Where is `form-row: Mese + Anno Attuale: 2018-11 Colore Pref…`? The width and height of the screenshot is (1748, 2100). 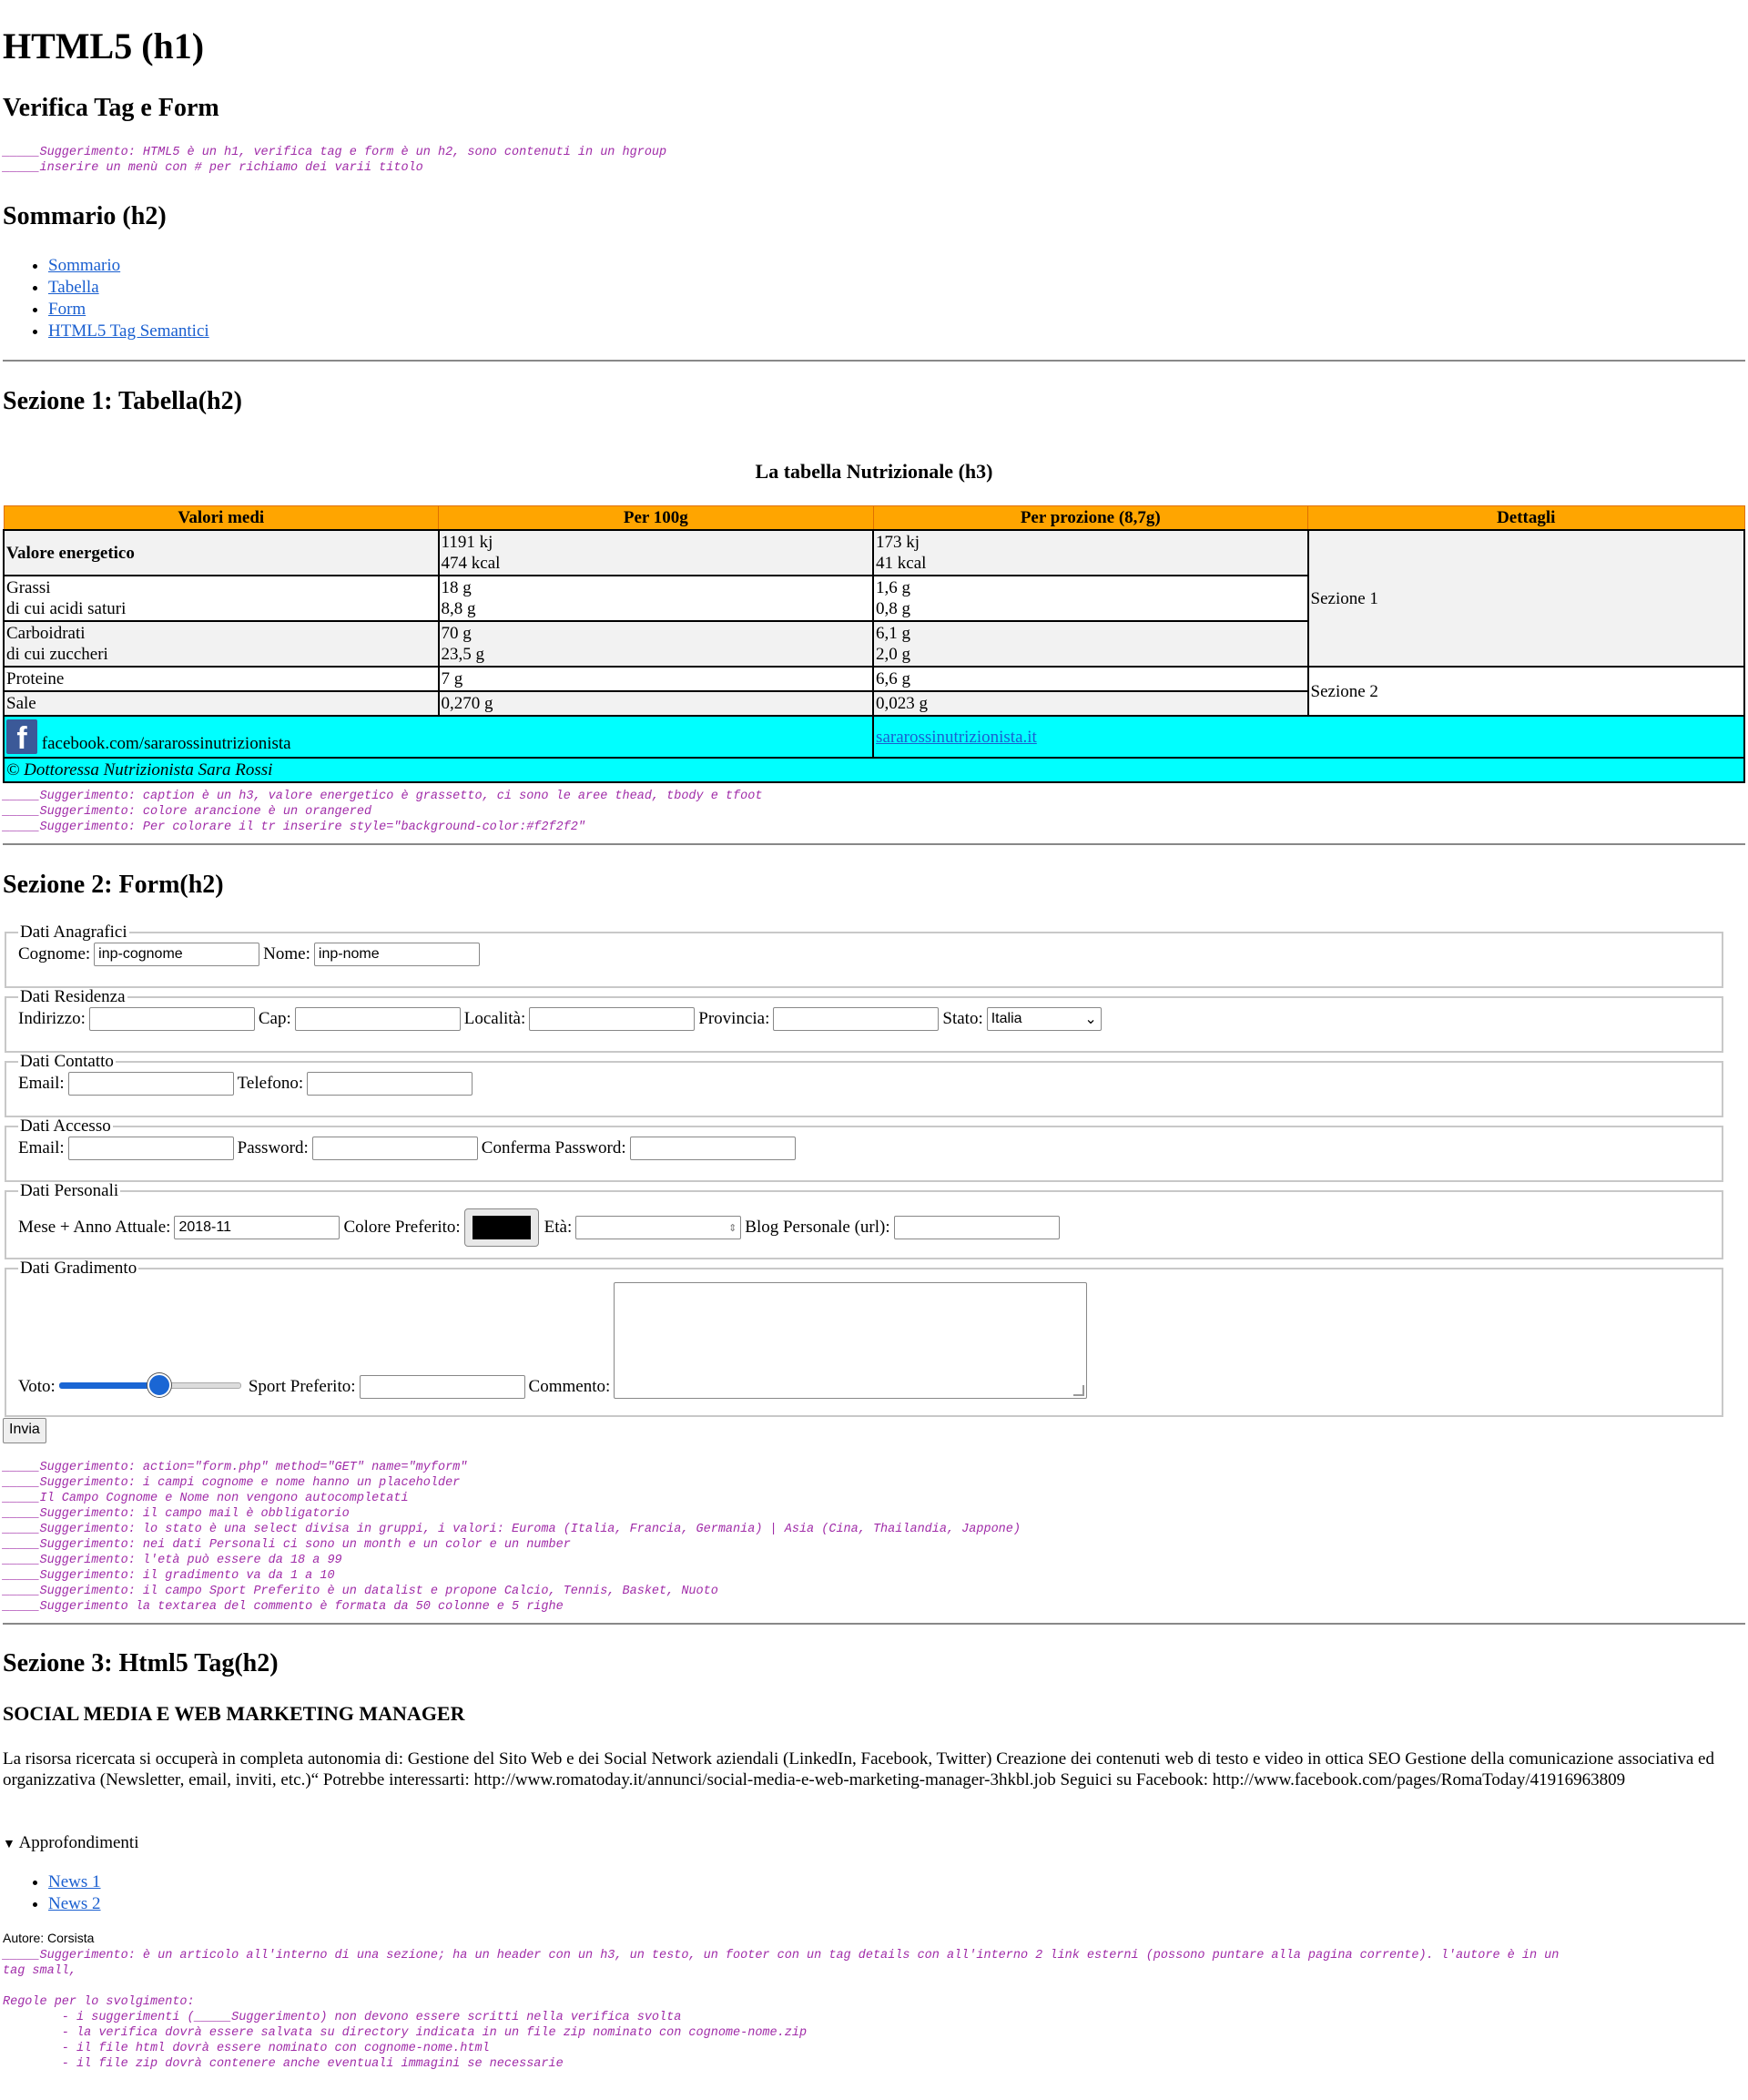
form-row: Mese + Anno Attuale: 2018-11 Colore Pref… is located at coordinates (864, 1227).